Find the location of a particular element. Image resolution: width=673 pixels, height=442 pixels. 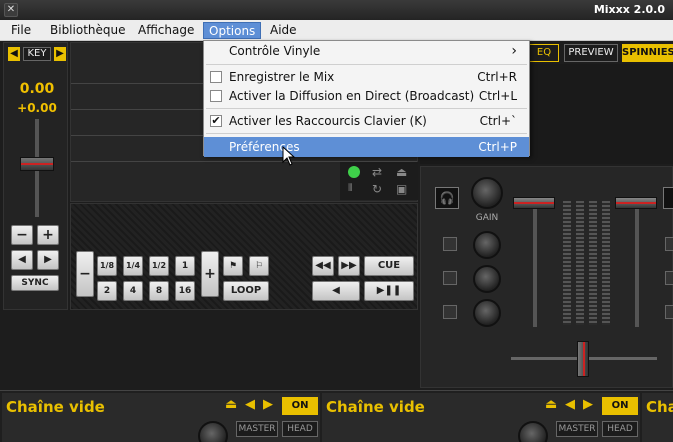

menu-bar: File Bibliothèque Affichage Options Aide is located at coordinates (336, 30).